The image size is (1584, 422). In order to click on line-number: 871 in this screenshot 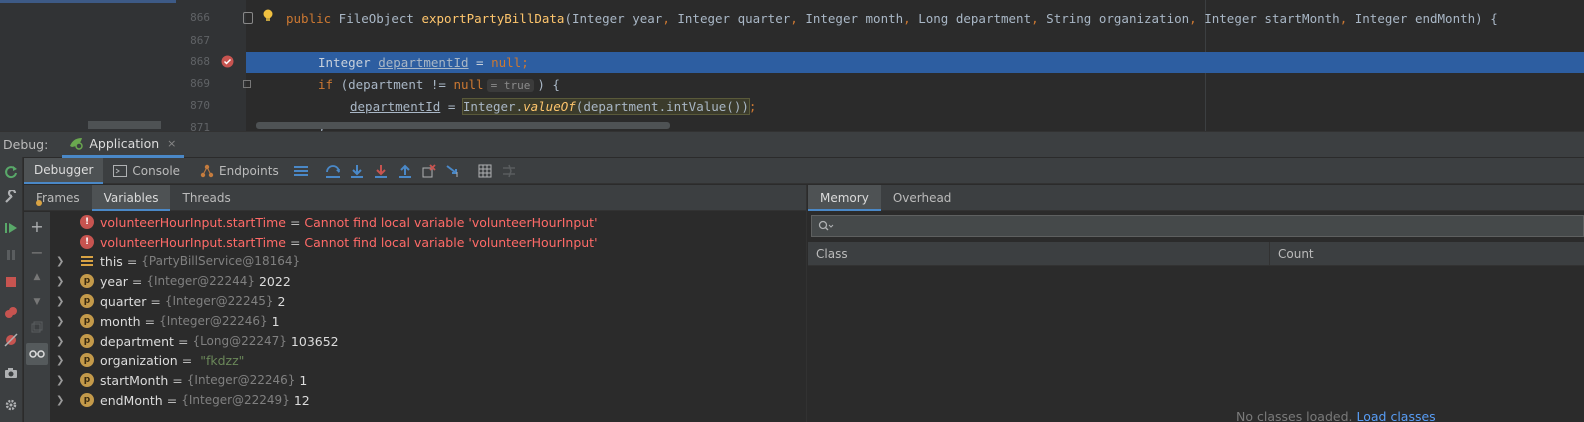, I will do `click(200, 126)`.